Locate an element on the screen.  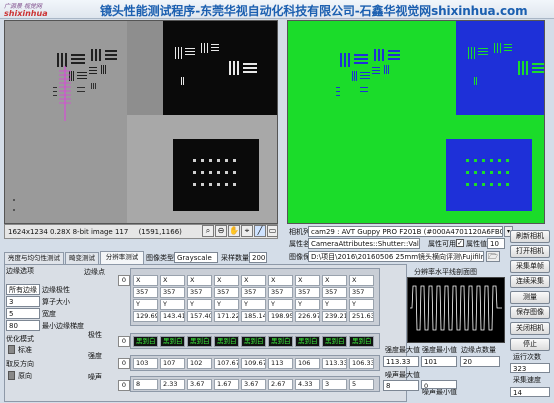
attr-name-field: CameraAttributes::Shutter::Value is located at coordinates (364, 243).